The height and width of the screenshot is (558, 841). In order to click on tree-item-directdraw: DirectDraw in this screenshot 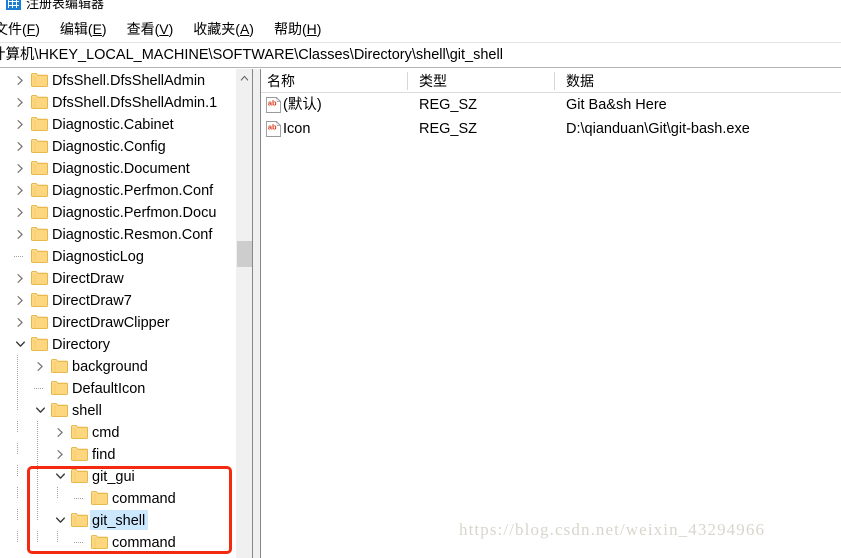, I will do `click(126, 278)`.